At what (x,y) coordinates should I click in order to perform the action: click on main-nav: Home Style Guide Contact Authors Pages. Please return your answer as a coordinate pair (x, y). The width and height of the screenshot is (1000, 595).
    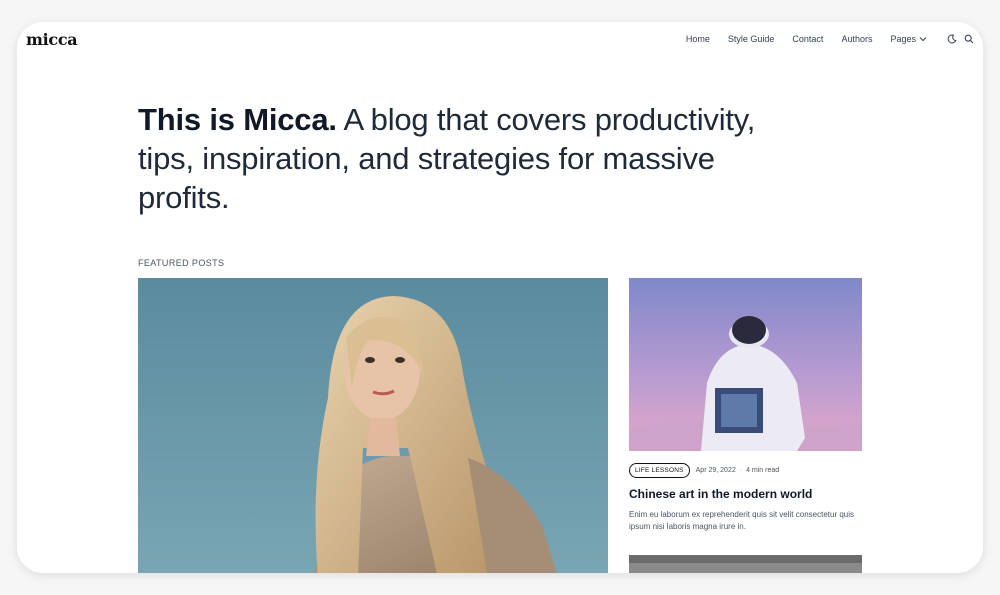
    Looking at the image, I should click on (830, 39).